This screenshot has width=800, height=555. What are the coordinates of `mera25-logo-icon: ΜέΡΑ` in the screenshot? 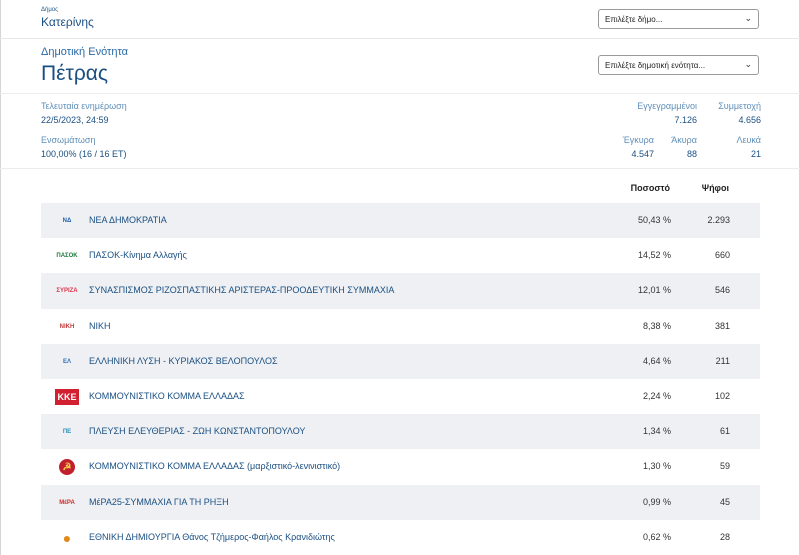 It's located at (67, 503).